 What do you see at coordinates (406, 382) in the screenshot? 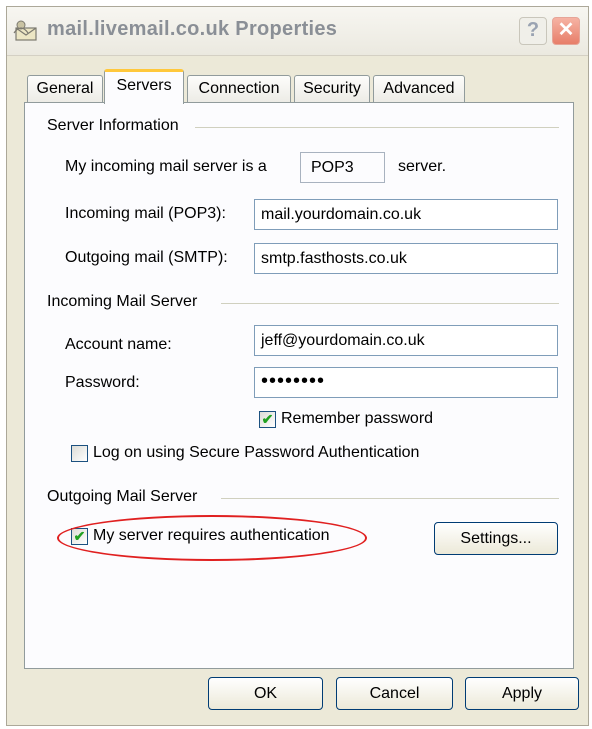
I see `password-input: ••••••••` at bounding box center [406, 382].